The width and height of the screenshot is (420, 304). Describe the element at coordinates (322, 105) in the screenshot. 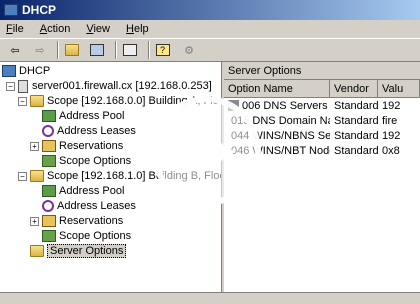

I see `table-row: 006 DNS Servers Standard 192` at that location.